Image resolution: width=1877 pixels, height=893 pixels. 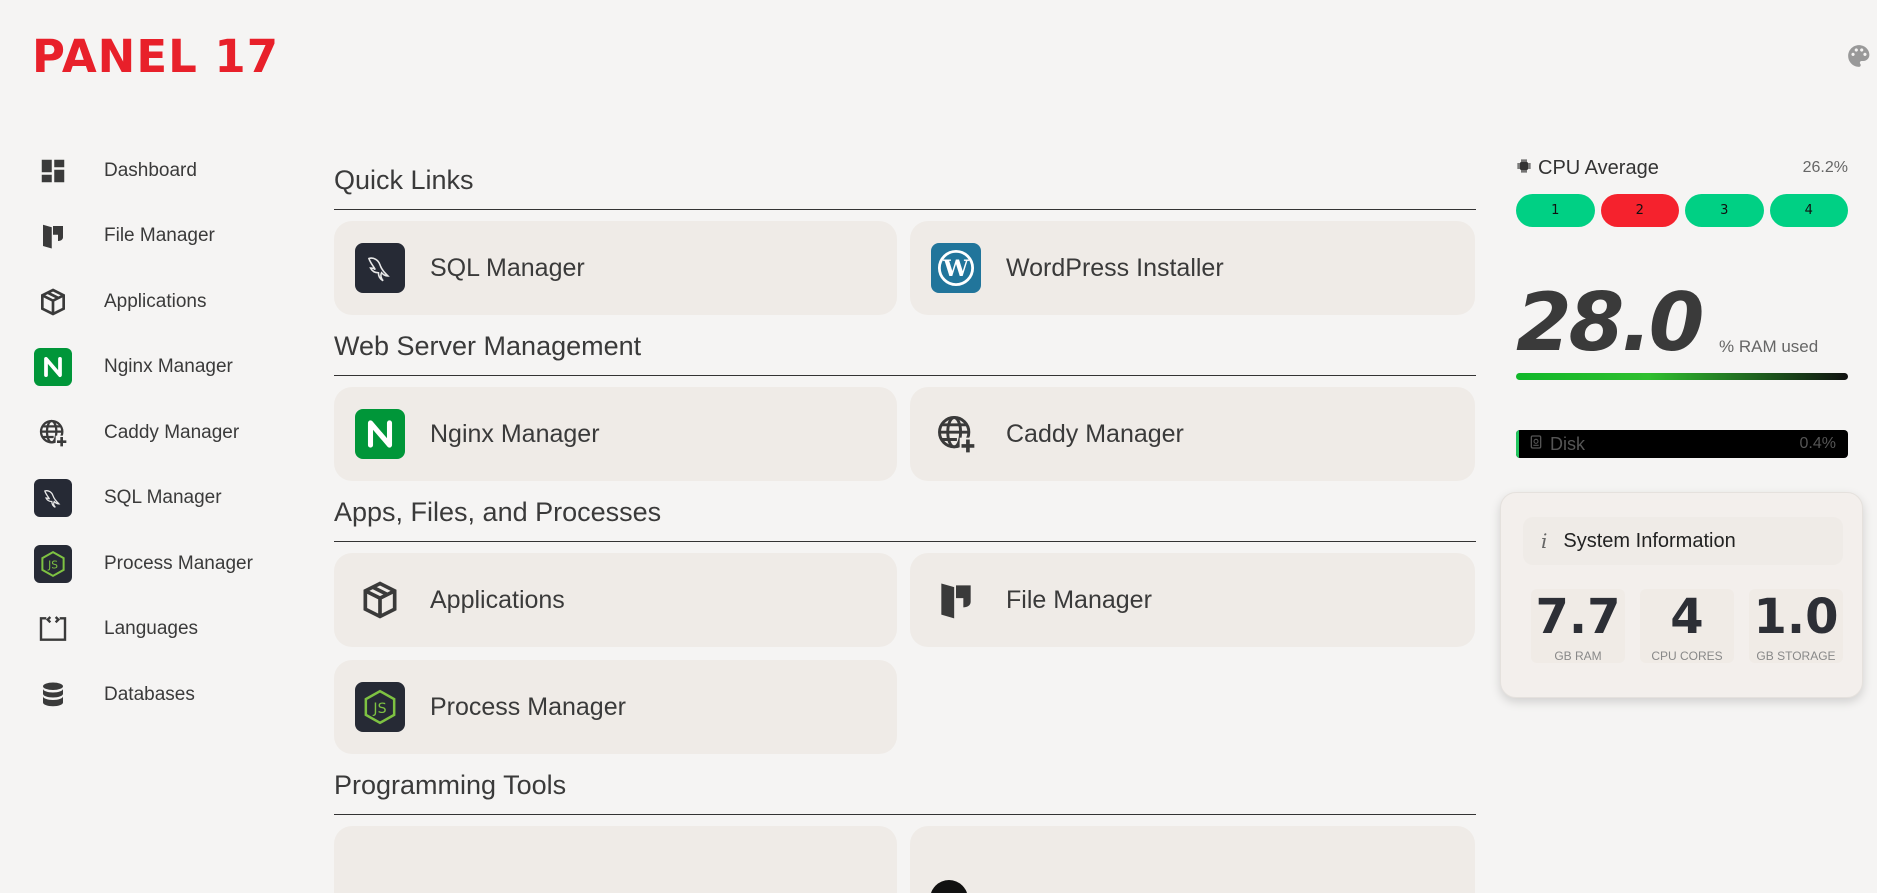 I want to click on sidebar-item-databases: Databases, so click(x=154, y=695).